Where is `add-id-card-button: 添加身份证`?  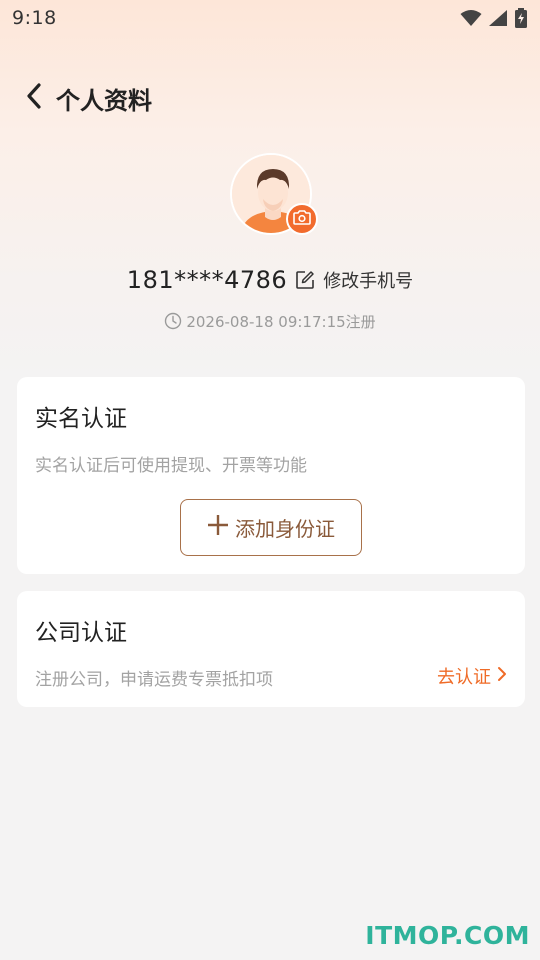
add-id-card-button: 添加身份证 is located at coordinates (271, 527).